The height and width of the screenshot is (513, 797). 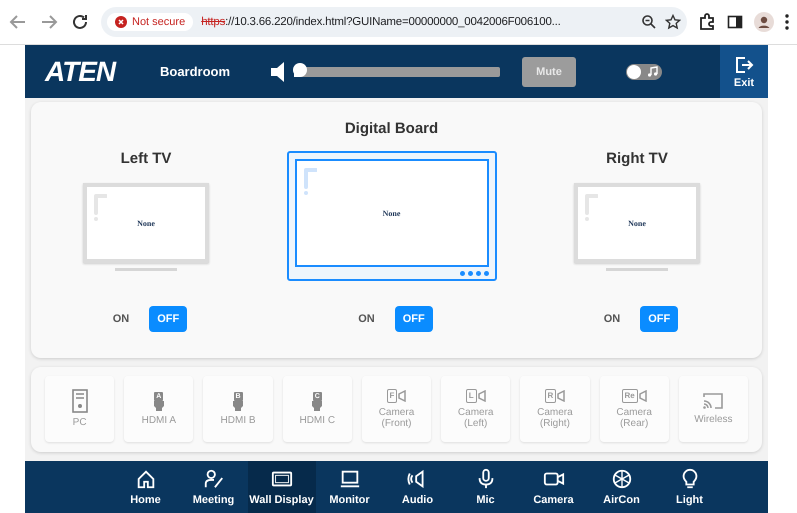 I want to click on nav-tab: Camera, so click(x=554, y=487).